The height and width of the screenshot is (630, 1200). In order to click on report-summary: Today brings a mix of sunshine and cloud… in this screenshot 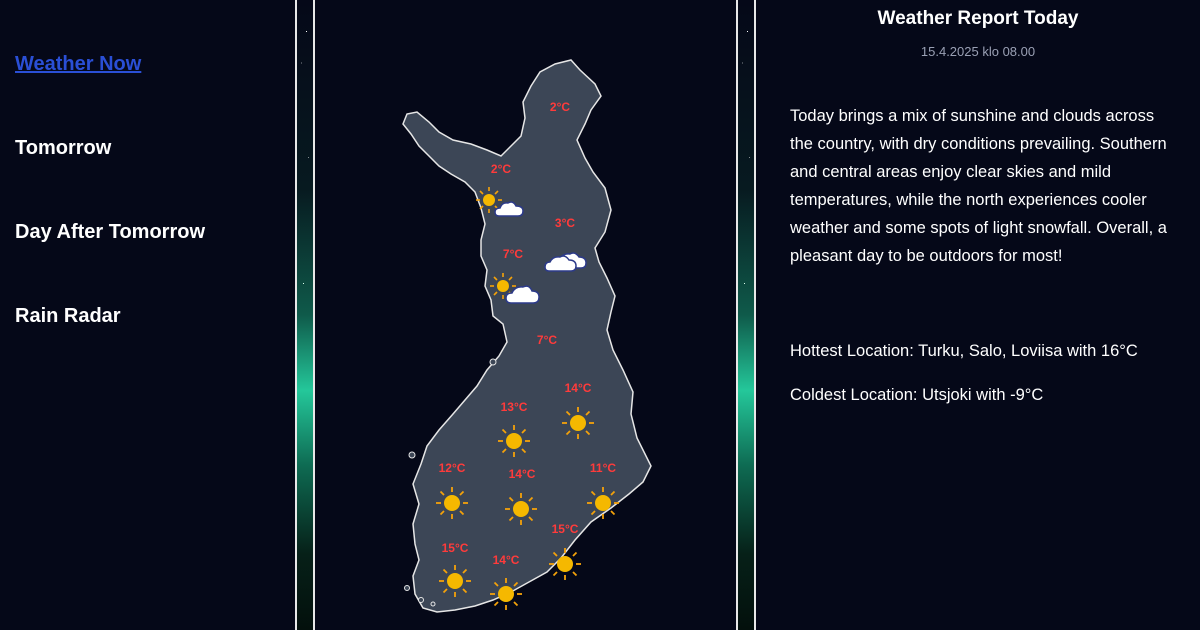, I will do `click(978, 186)`.